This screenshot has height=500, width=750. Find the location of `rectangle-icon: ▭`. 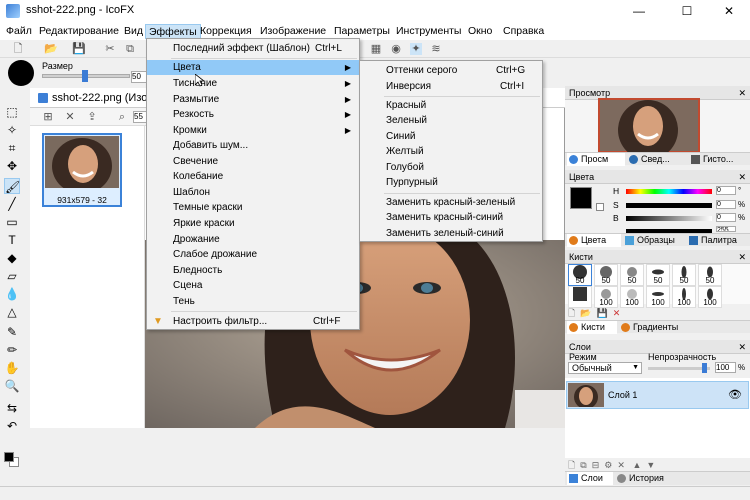

rectangle-icon: ▭ is located at coordinates (12, 222).